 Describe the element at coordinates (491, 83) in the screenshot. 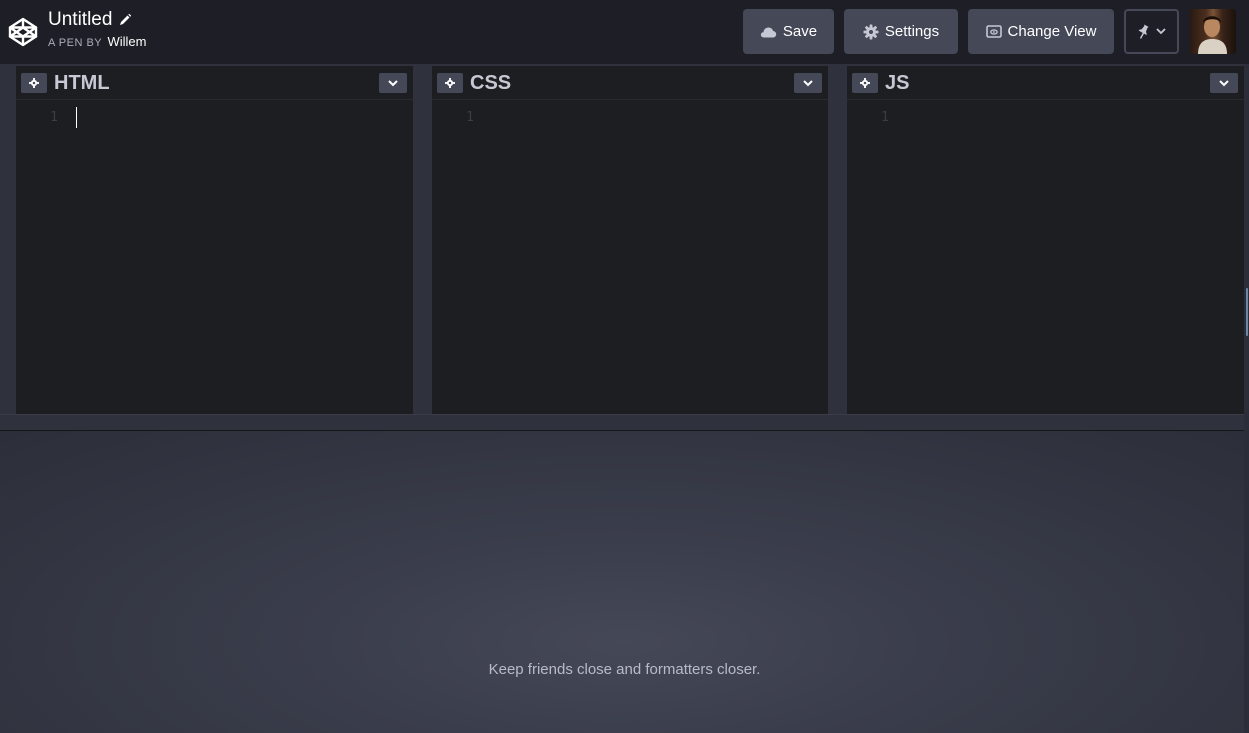

I see `css-editor-title: CSS` at that location.